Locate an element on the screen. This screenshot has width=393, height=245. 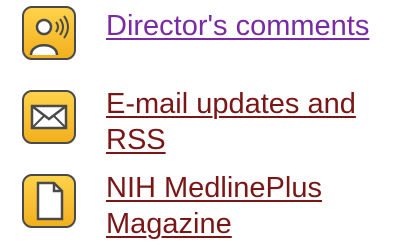
email-updates-link-line2: RSS is located at coordinates (136, 140).